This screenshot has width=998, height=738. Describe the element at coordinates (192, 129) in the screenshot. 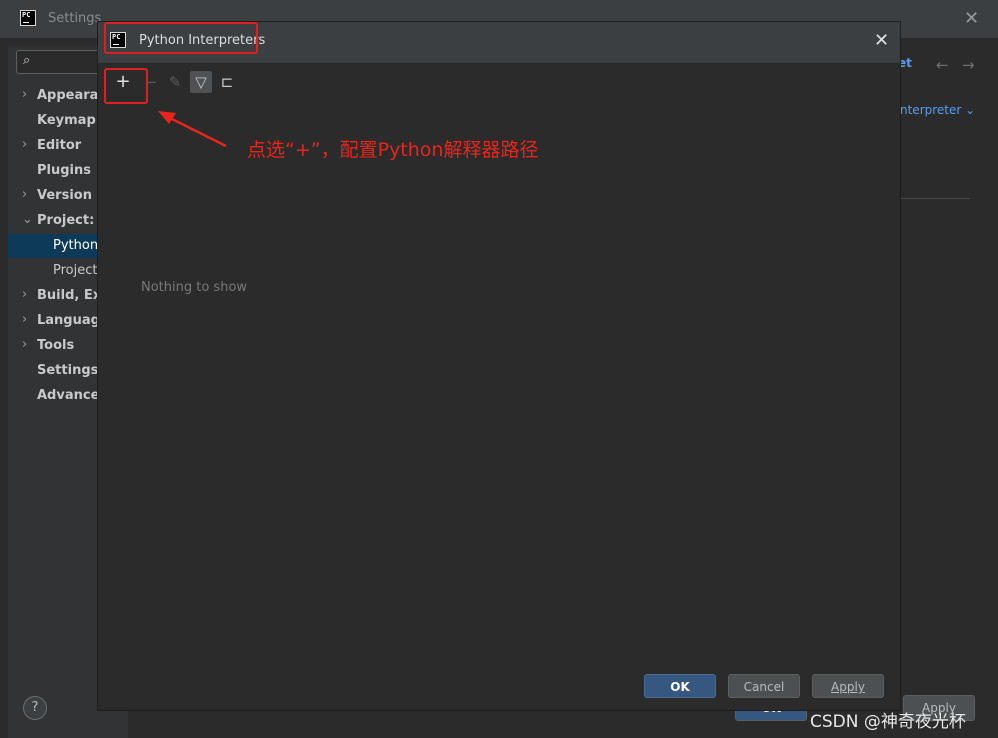

I see `annotation-arrow` at that location.